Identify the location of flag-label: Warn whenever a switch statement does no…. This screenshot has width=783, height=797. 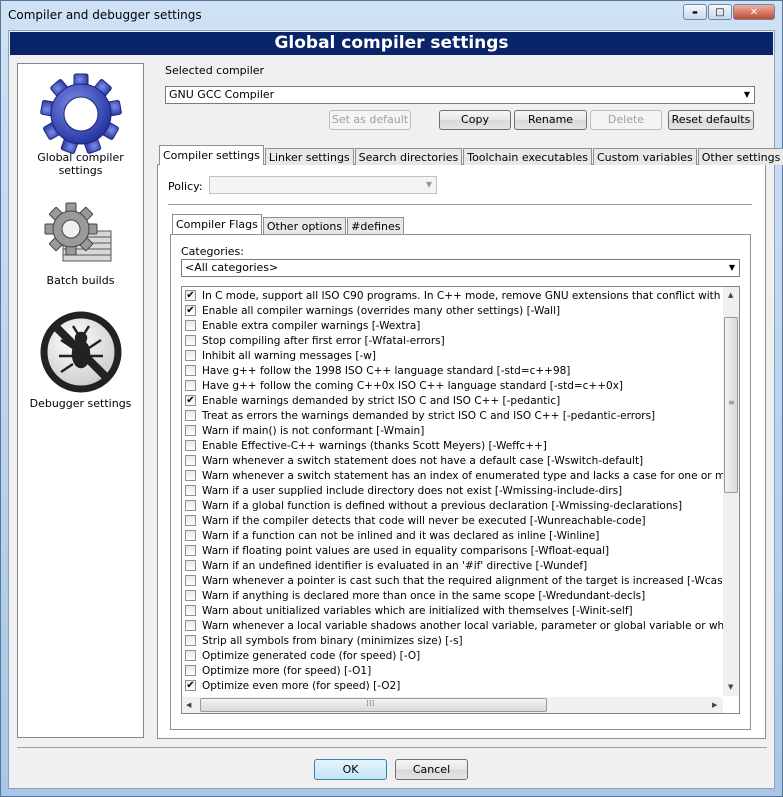
(423, 461).